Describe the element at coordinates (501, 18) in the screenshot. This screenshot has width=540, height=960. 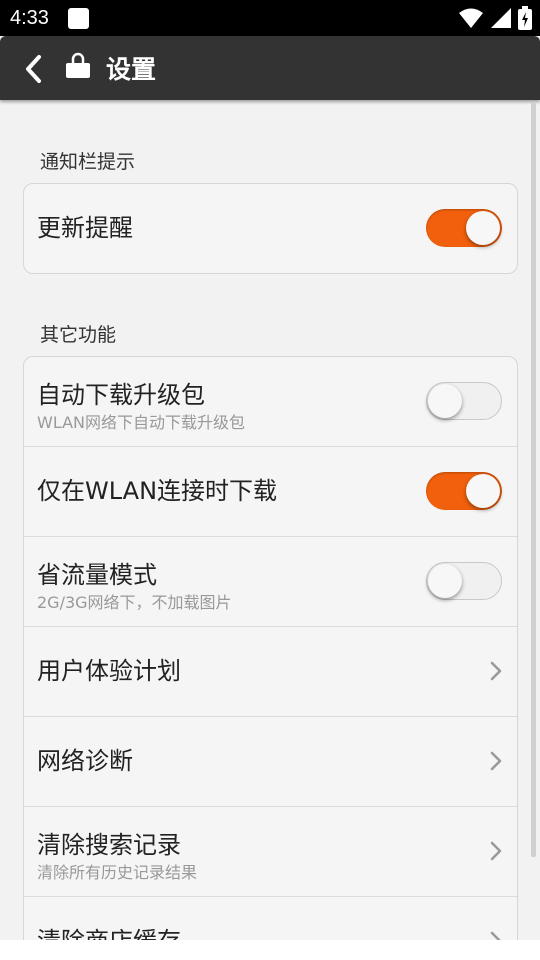
I see `signal-icon` at that location.